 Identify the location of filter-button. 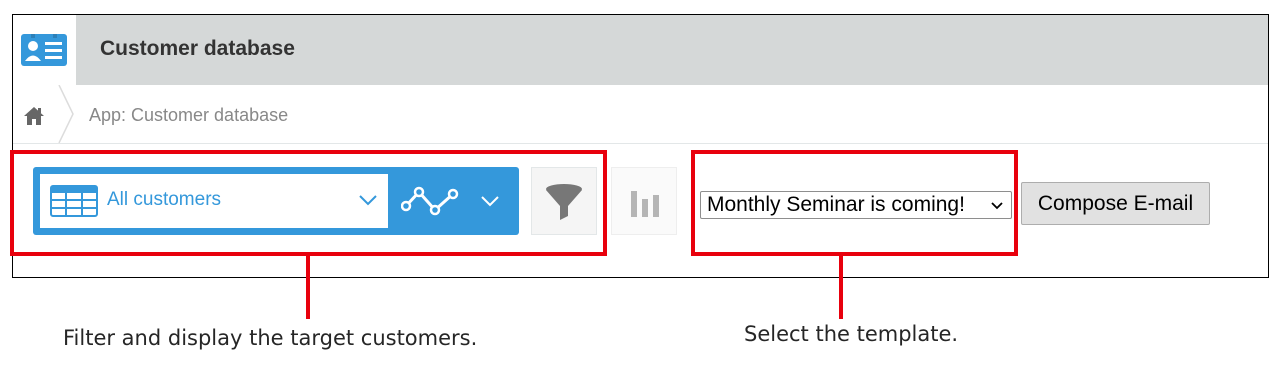
(564, 201).